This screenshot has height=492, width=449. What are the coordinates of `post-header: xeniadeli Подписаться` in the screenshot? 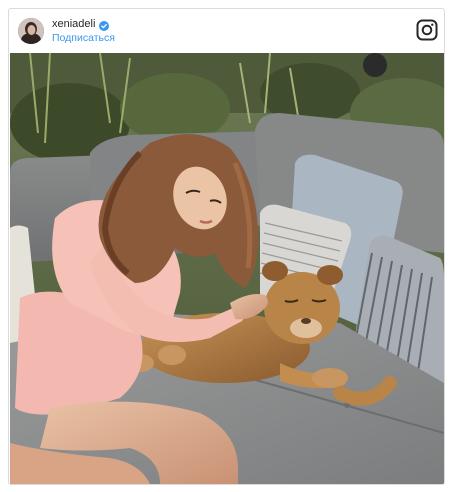 It's located at (226, 30).